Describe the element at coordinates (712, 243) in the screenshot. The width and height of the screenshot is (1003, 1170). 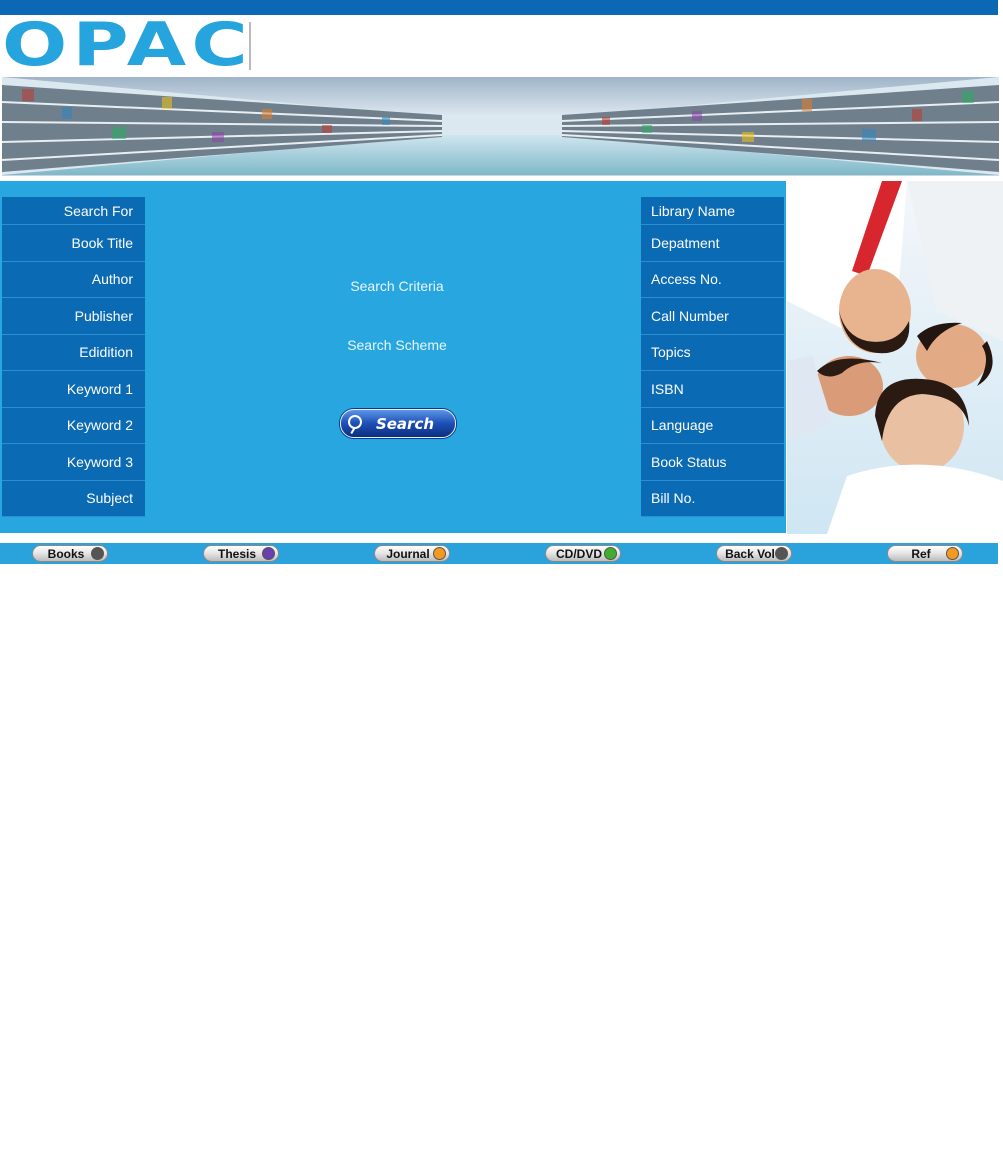
I see `field-department: Depatment` at that location.